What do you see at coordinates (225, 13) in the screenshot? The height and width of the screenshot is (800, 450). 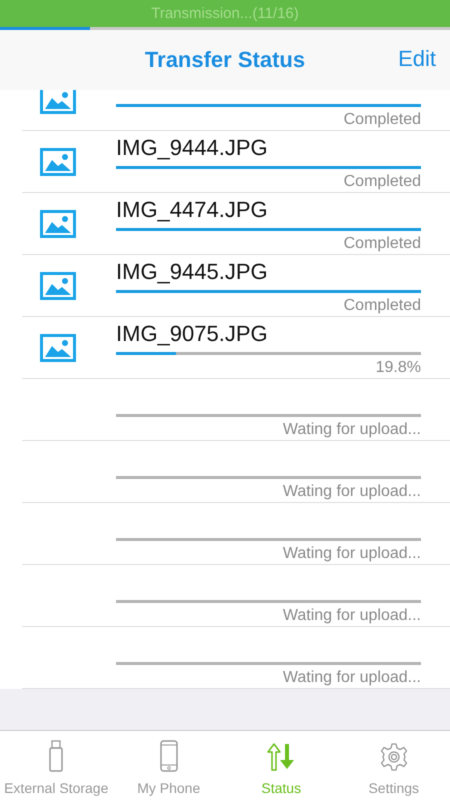 I see `transmission-text: Transmission...(11/16)` at bounding box center [225, 13].